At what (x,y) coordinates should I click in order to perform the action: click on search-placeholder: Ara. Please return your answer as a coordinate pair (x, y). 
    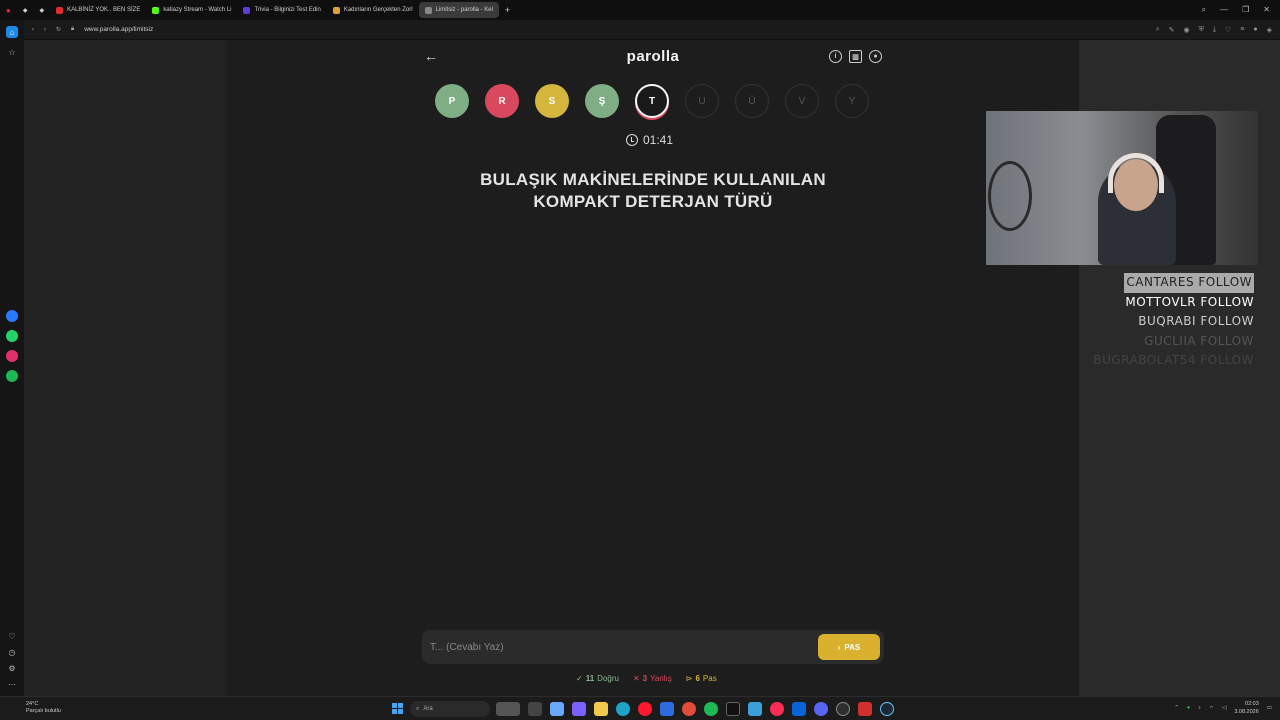
    Looking at the image, I should click on (428, 709).